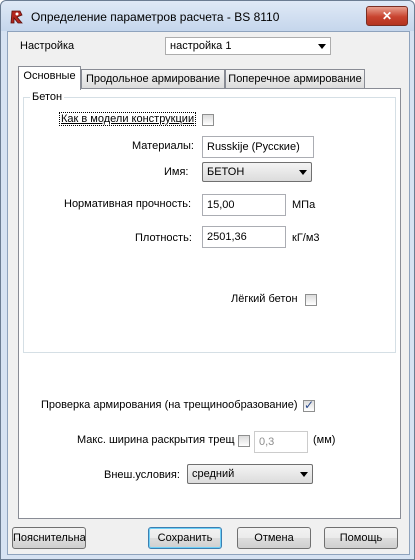 The image size is (415, 560). Describe the element at coordinates (128, 204) in the screenshot. I see `strength-label: Нормативная прочность:` at that location.